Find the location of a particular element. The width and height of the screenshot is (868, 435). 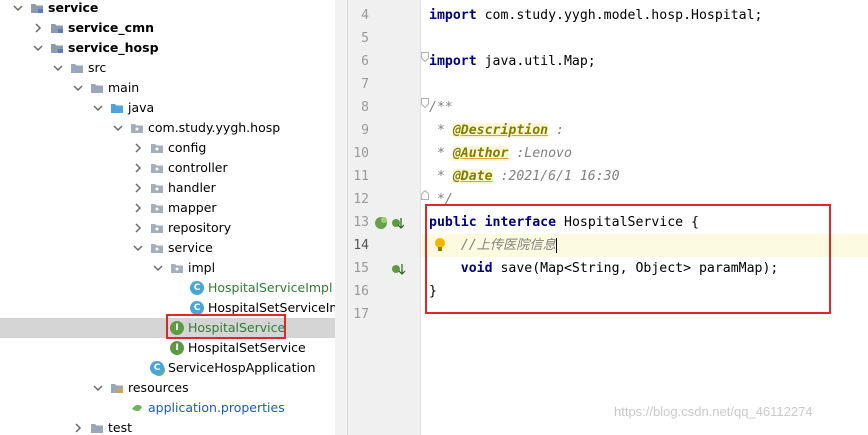

tree-item-repository: repository is located at coordinates (167, 228).